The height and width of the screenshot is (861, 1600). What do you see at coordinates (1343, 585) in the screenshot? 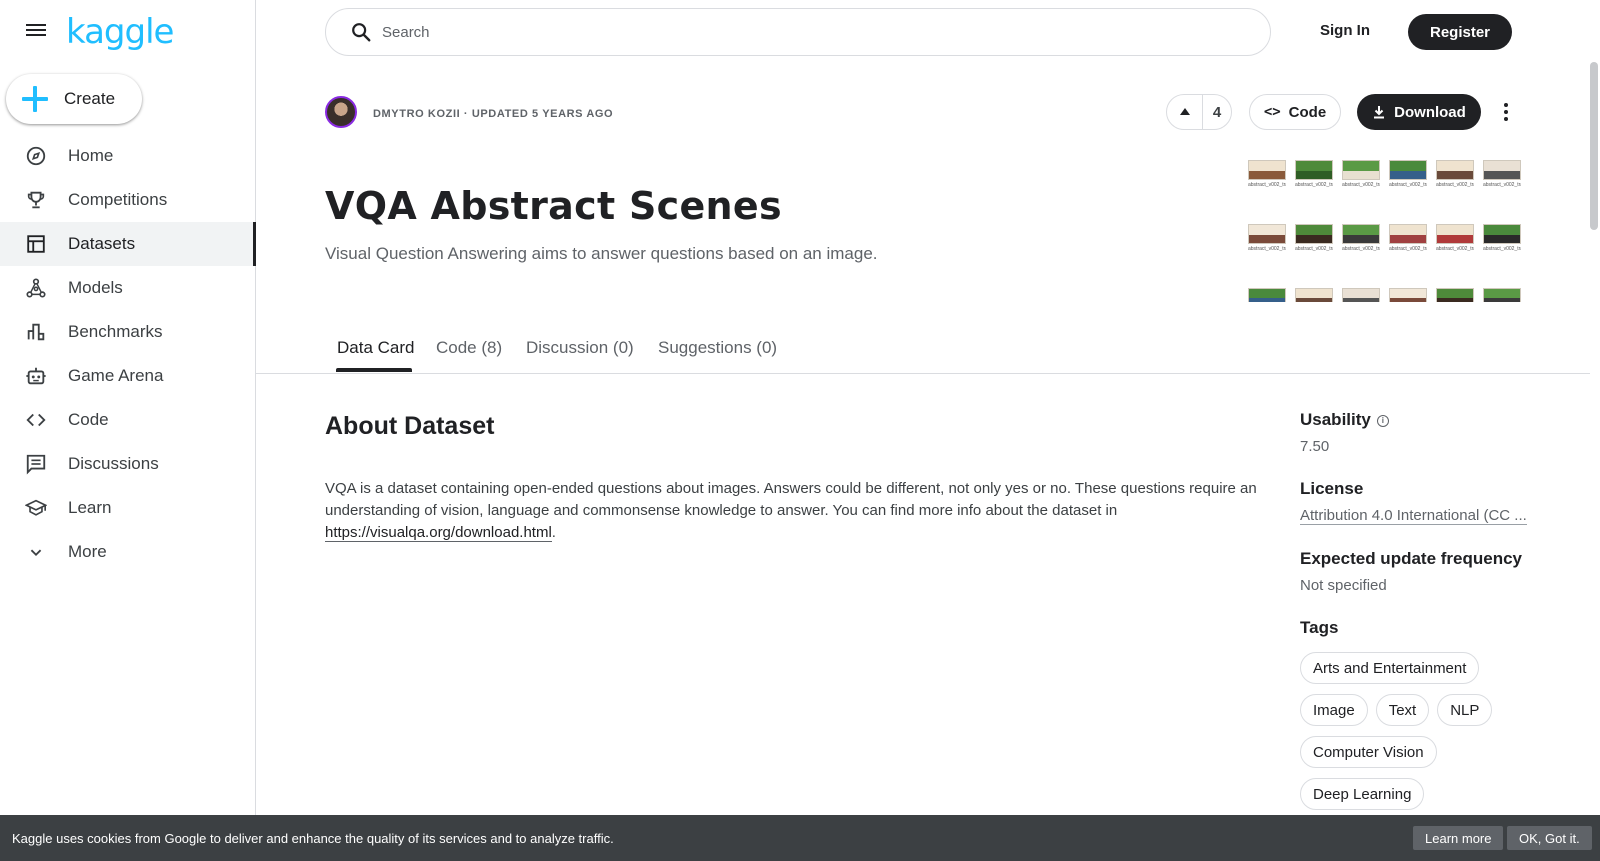
I see `frequency-value: Not specified` at bounding box center [1343, 585].